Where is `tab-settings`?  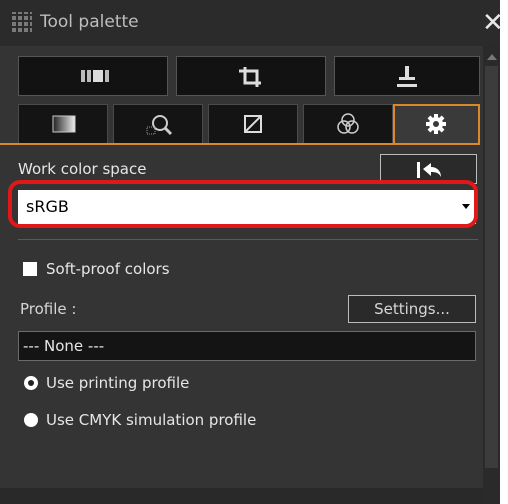 tab-settings is located at coordinates (436, 124).